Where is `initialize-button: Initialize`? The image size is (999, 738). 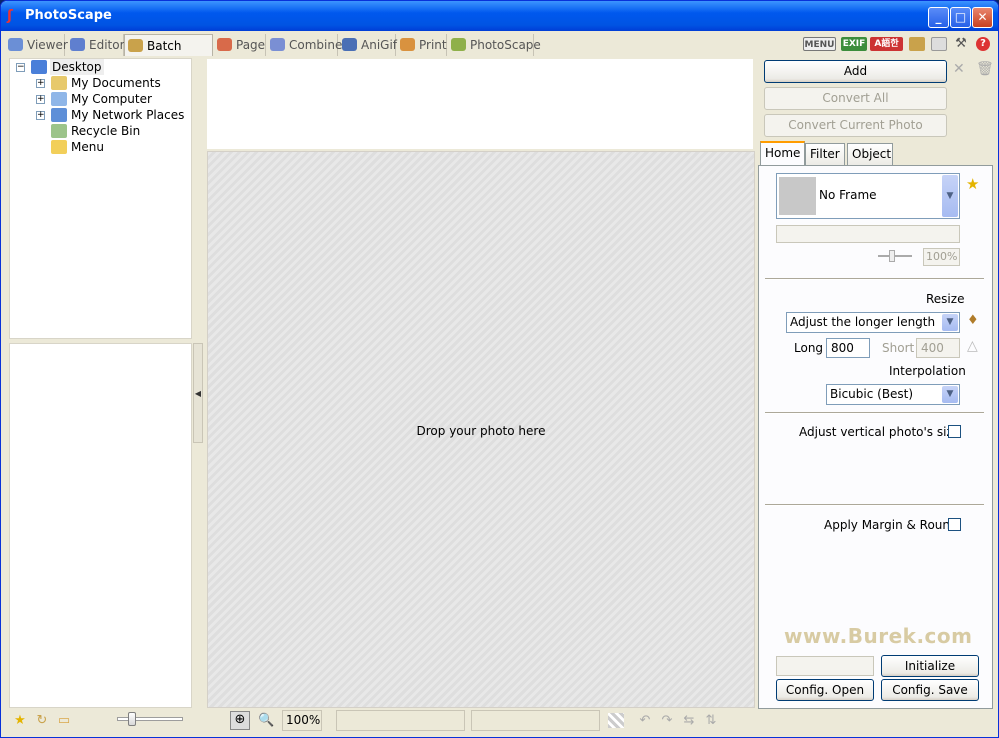
initialize-button: Initialize is located at coordinates (930, 666).